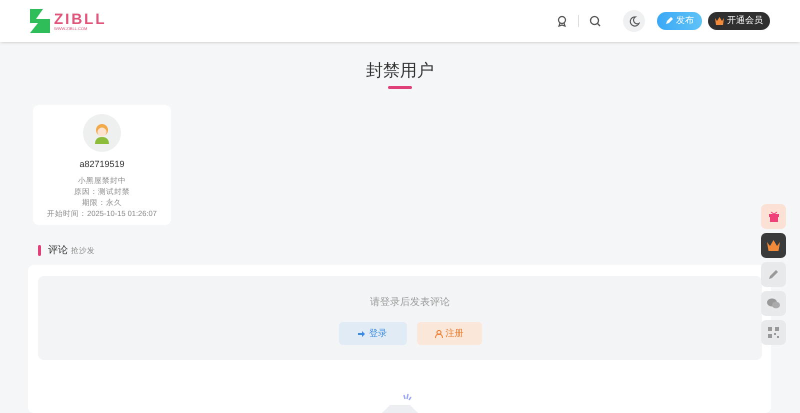 The width and height of the screenshot is (800, 413). I want to click on moon-icon, so click(634, 21).